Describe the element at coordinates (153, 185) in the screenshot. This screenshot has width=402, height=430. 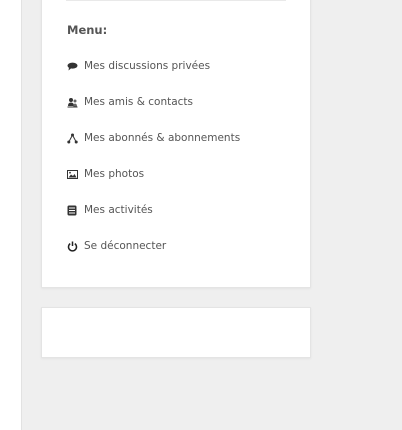
I see `menu-item-photos: Mes photos` at that location.